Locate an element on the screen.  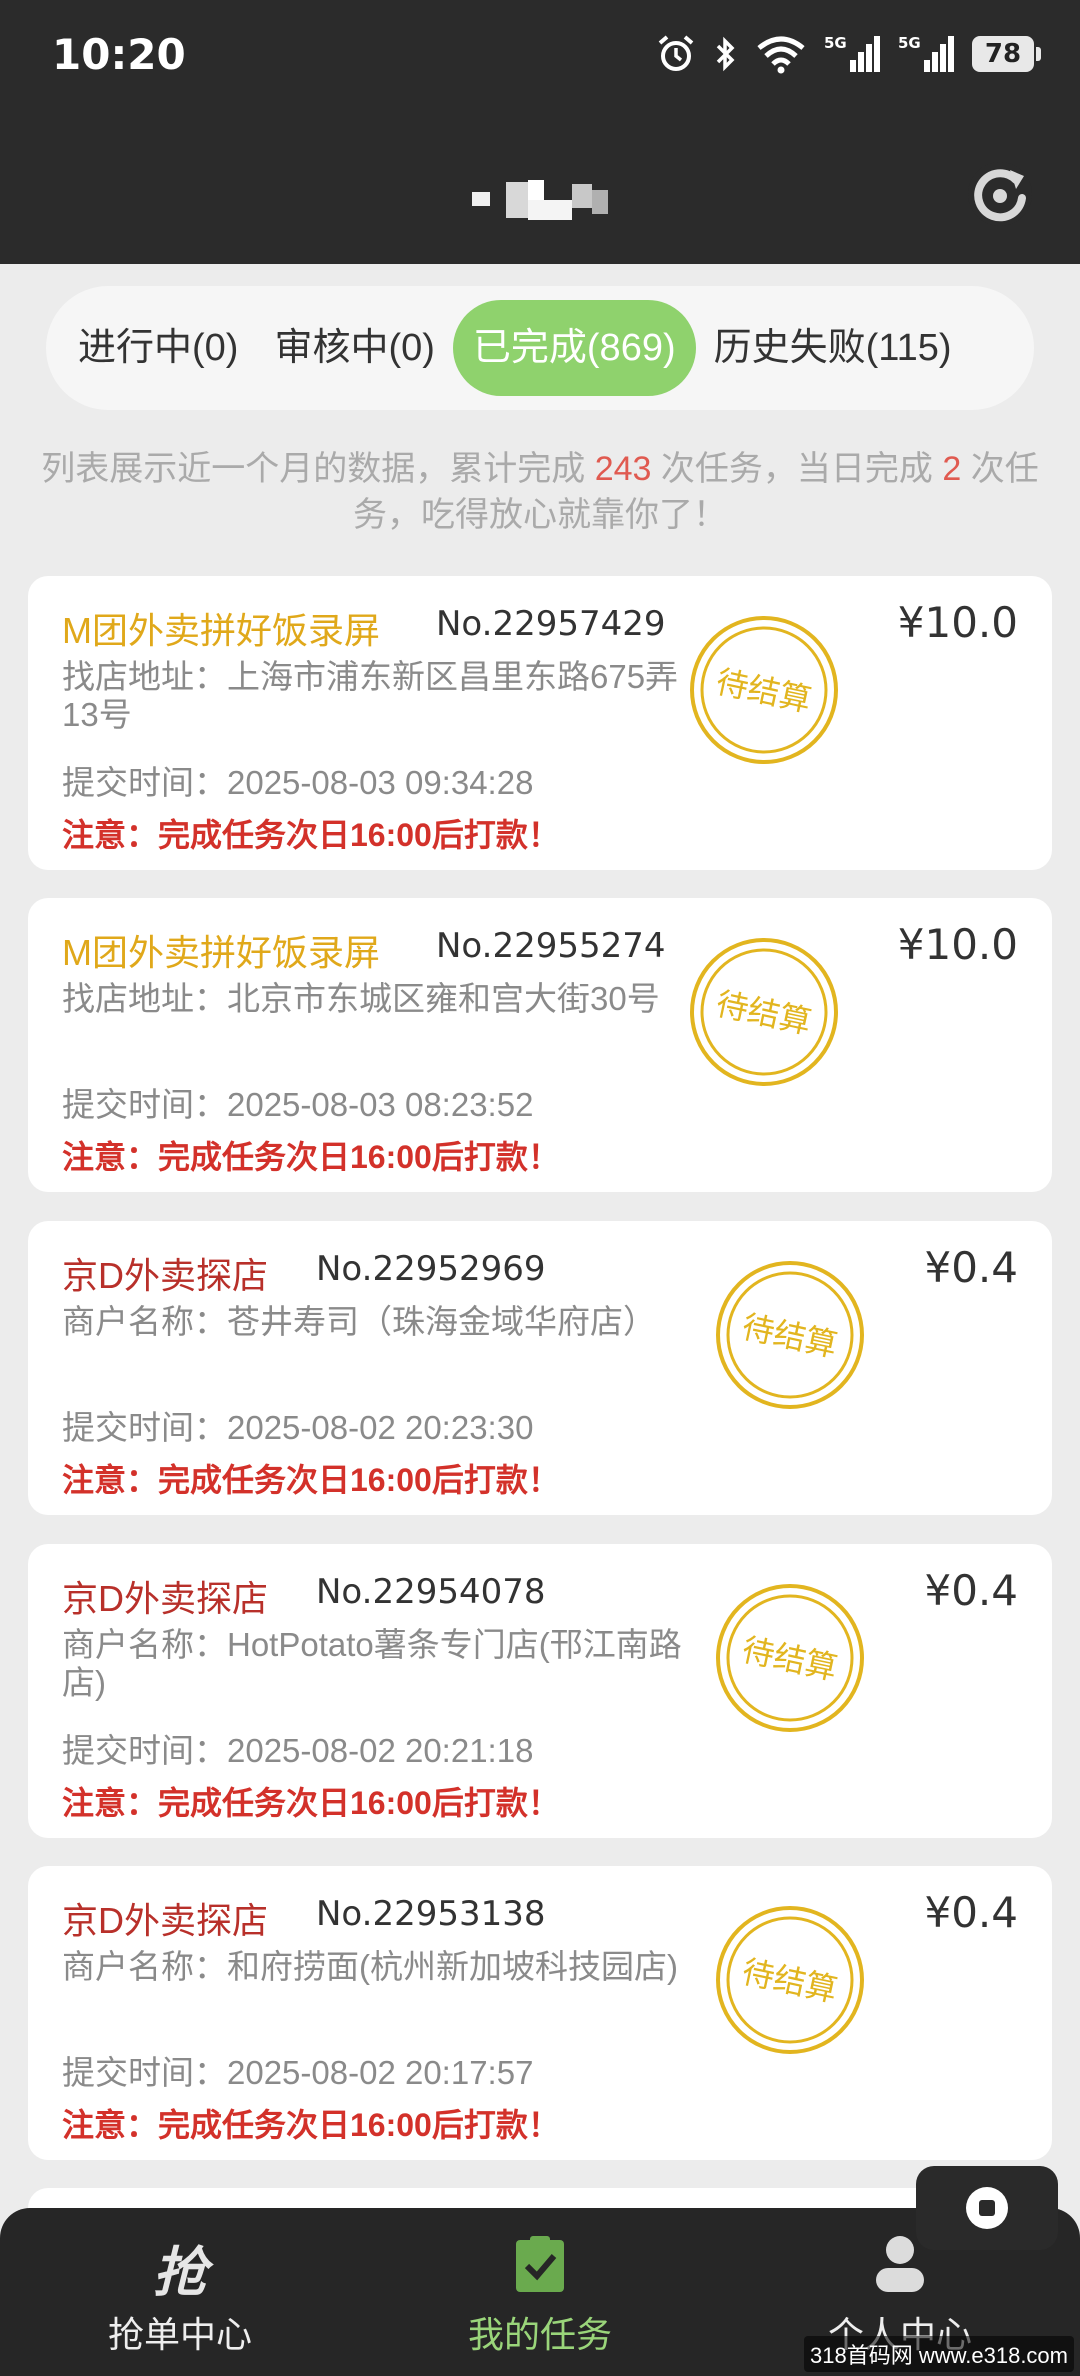
battery-indicator: 78 is located at coordinates (1006, 54).